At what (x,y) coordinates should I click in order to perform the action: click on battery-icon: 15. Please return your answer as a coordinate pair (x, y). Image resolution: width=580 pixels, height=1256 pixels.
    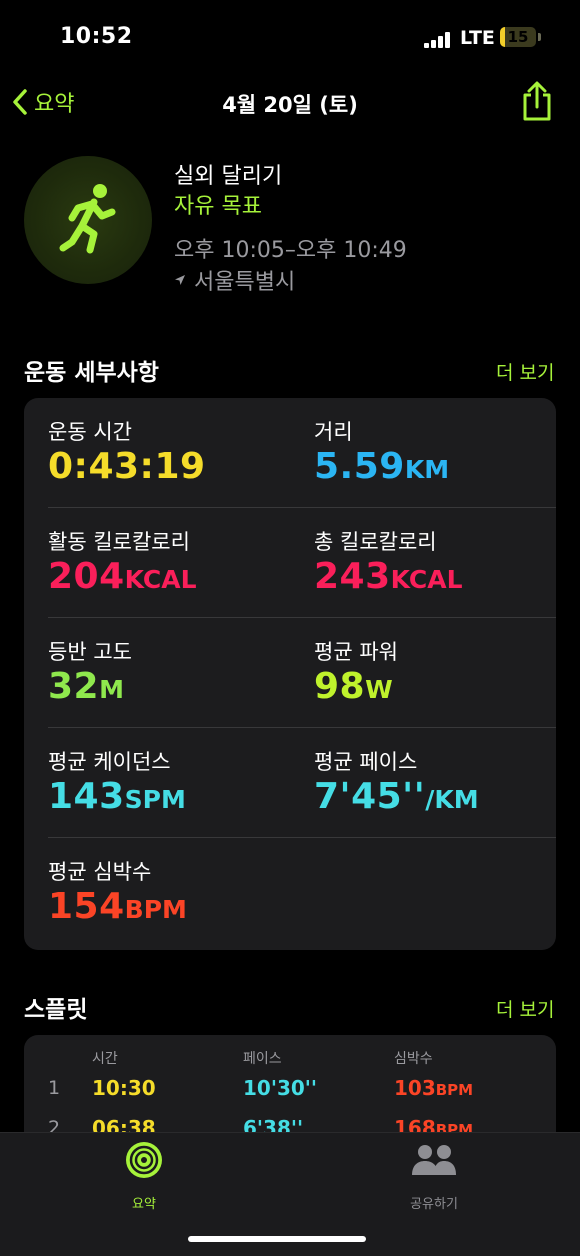
    Looking at the image, I should click on (518, 37).